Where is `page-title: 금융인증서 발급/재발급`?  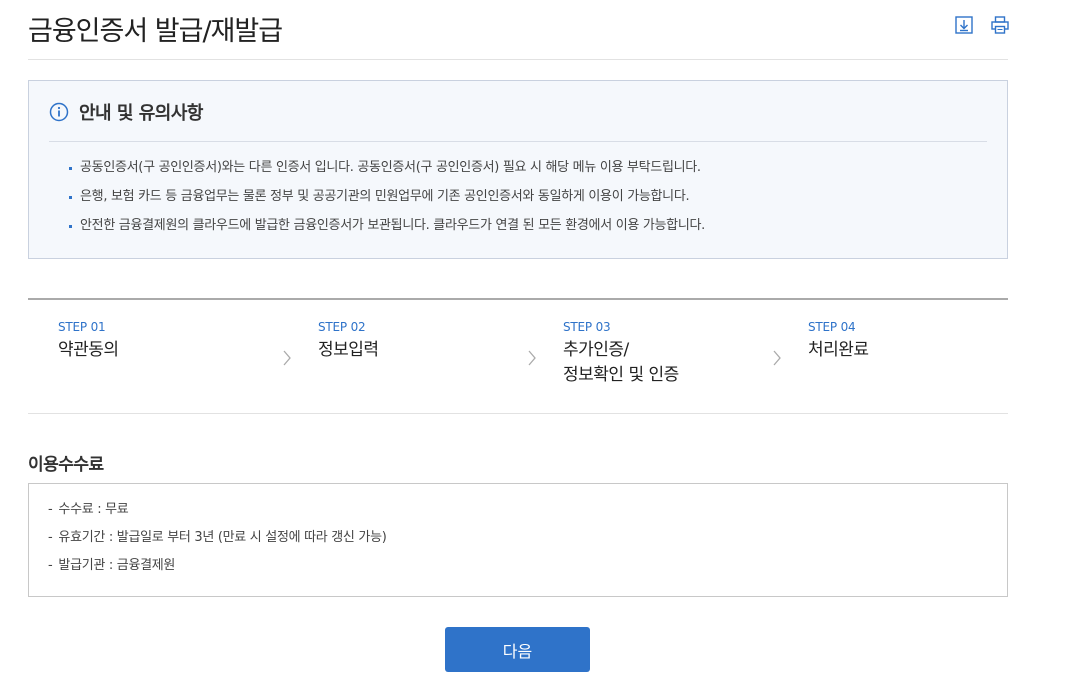
page-title: 금융인증서 발급/재발급 is located at coordinates (155, 31).